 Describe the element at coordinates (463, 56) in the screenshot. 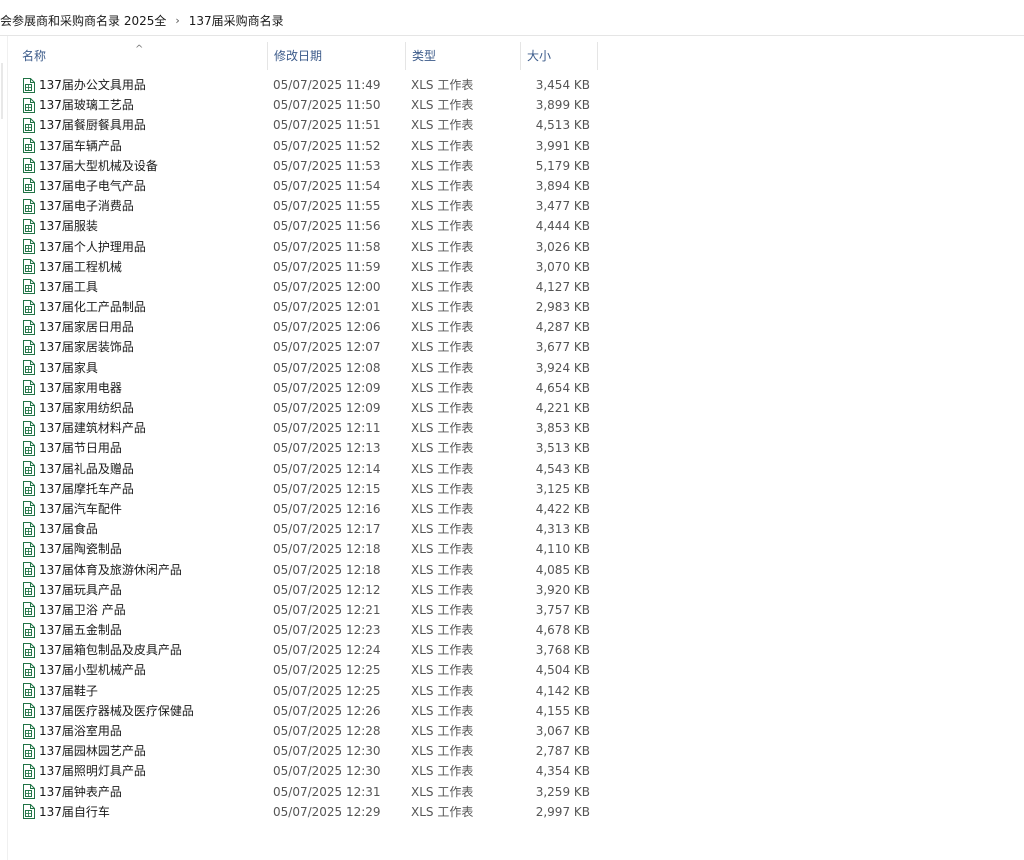

I see `column-header-type: 类型` at that location.